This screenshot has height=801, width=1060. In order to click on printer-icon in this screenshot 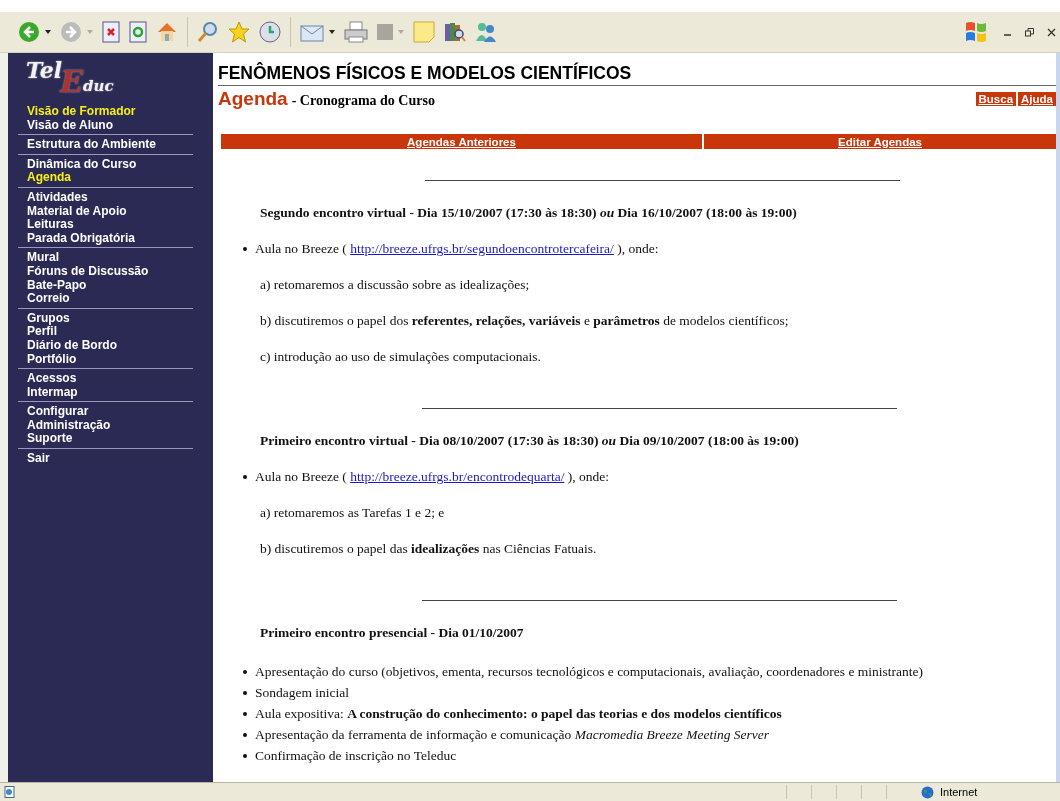, I will do `click(356, 32)`.